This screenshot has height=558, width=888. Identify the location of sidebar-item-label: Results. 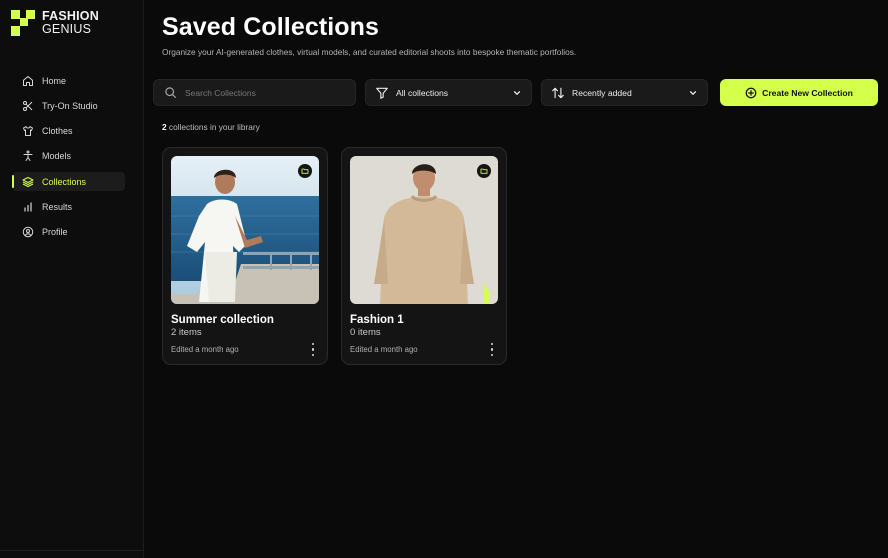
(57, 206).